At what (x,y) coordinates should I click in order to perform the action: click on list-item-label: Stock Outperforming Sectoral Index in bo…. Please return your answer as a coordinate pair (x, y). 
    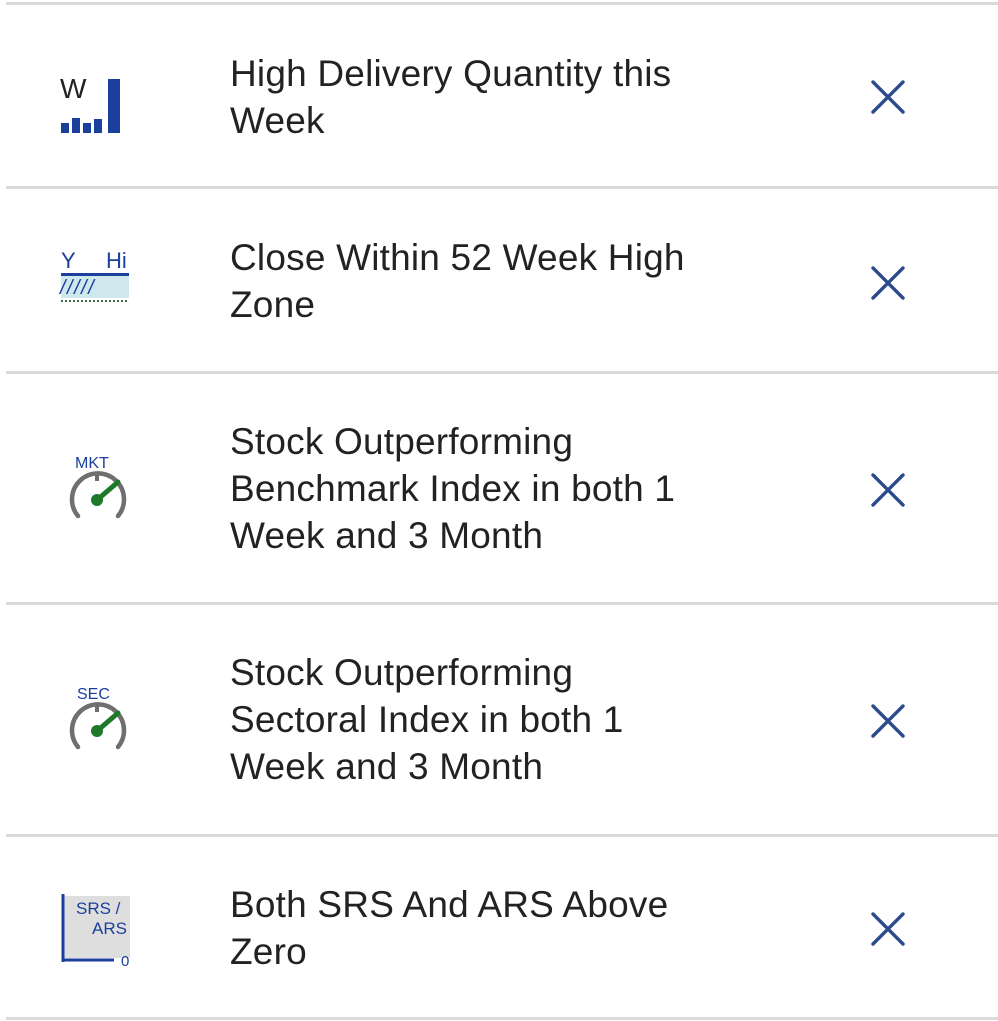
    Looking at the image, I should click on (520, 719).